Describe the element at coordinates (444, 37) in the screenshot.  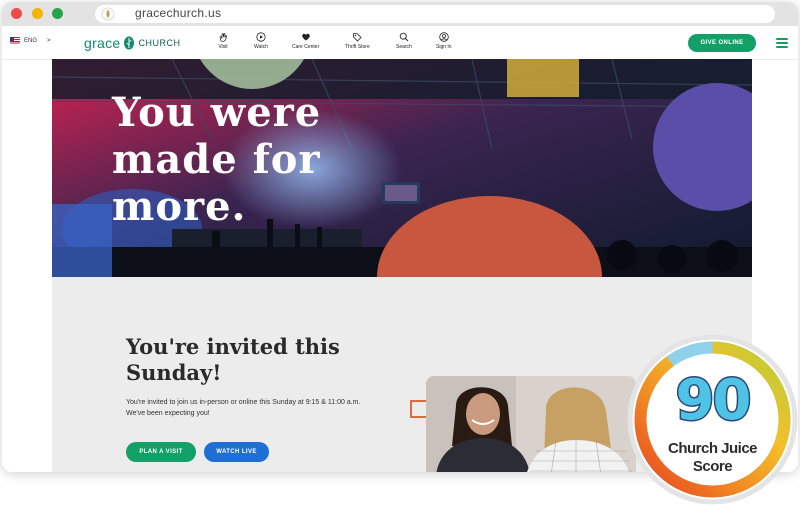
I see `user-icon` at that location.